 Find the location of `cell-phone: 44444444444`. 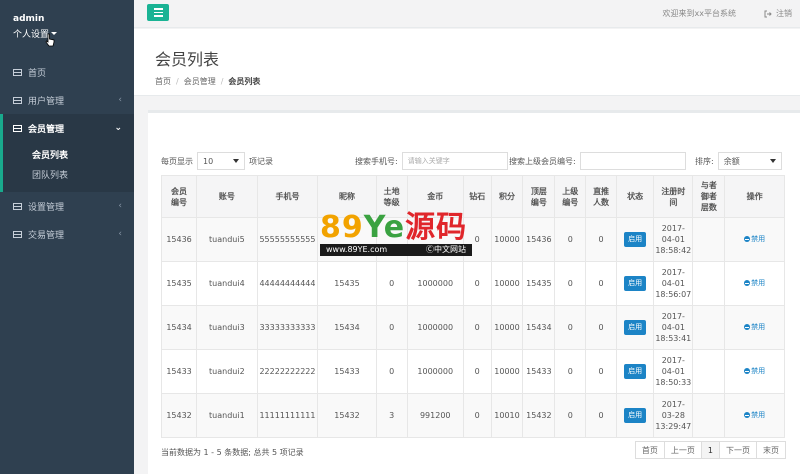

cell-phone: 44444444444 is located at coordinates (287, 283).